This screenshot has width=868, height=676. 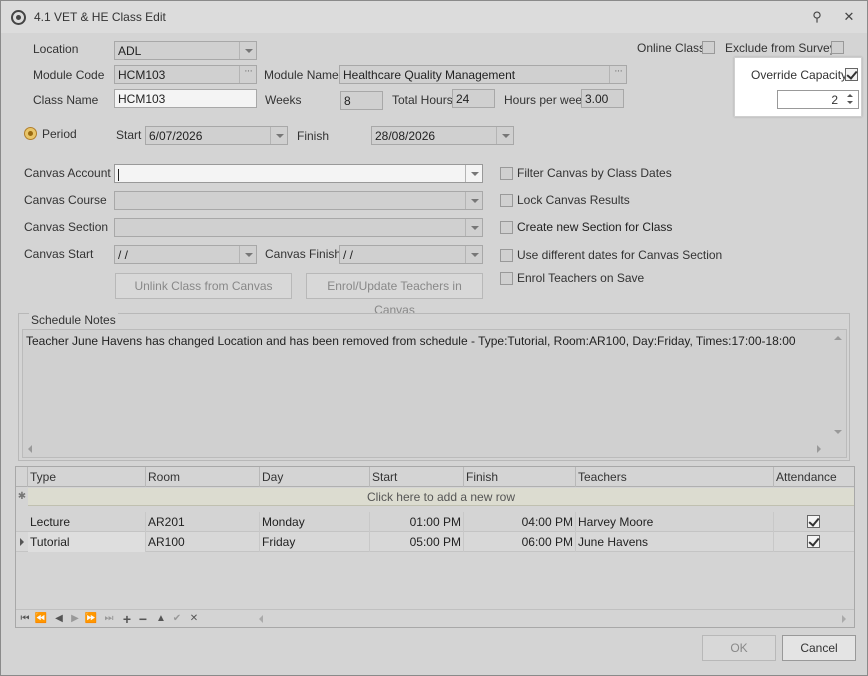 I want to click on cell-type: Lecture, so click(x=87, y=522).